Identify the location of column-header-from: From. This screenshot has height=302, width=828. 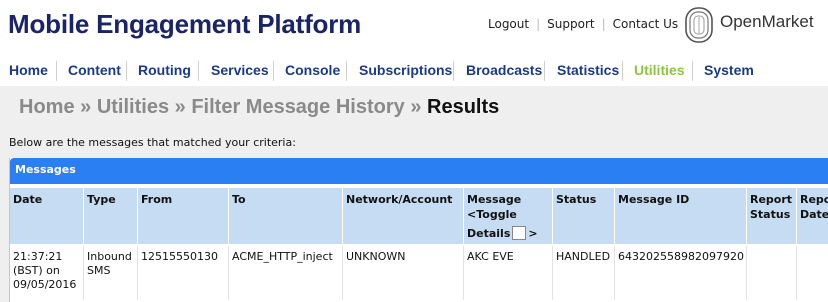
(183, 216).